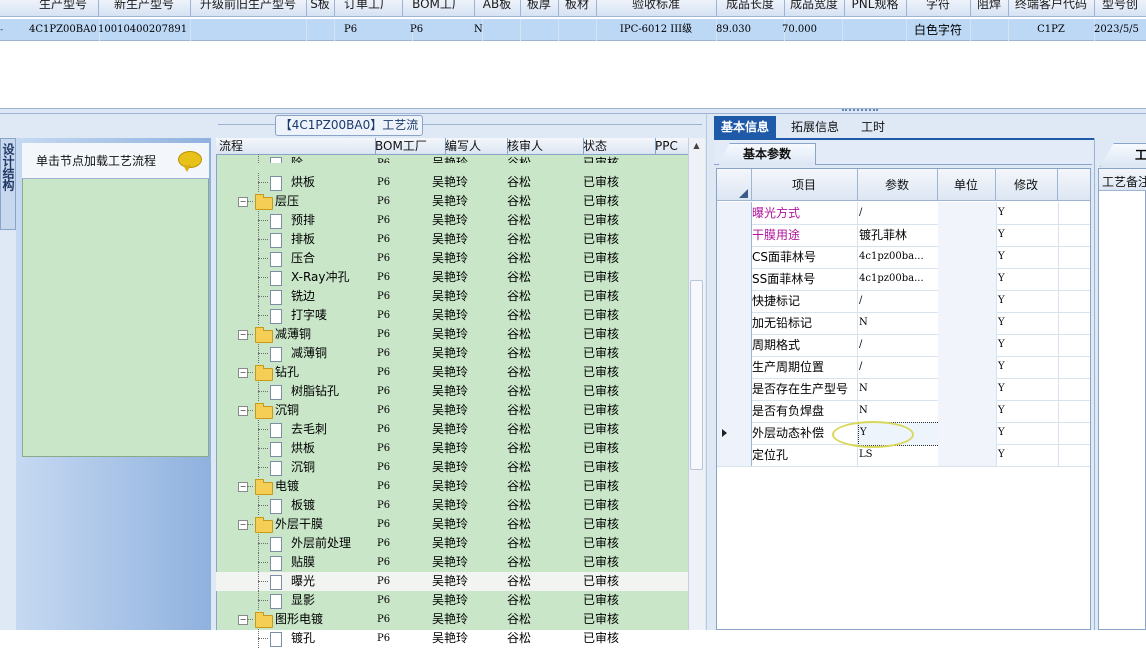 The width and height of the screenshot is (1146, 648). Describe the element at coordinates (1026, 185) in the screenshot. I see `grid-header-cell: 修改` at that location.